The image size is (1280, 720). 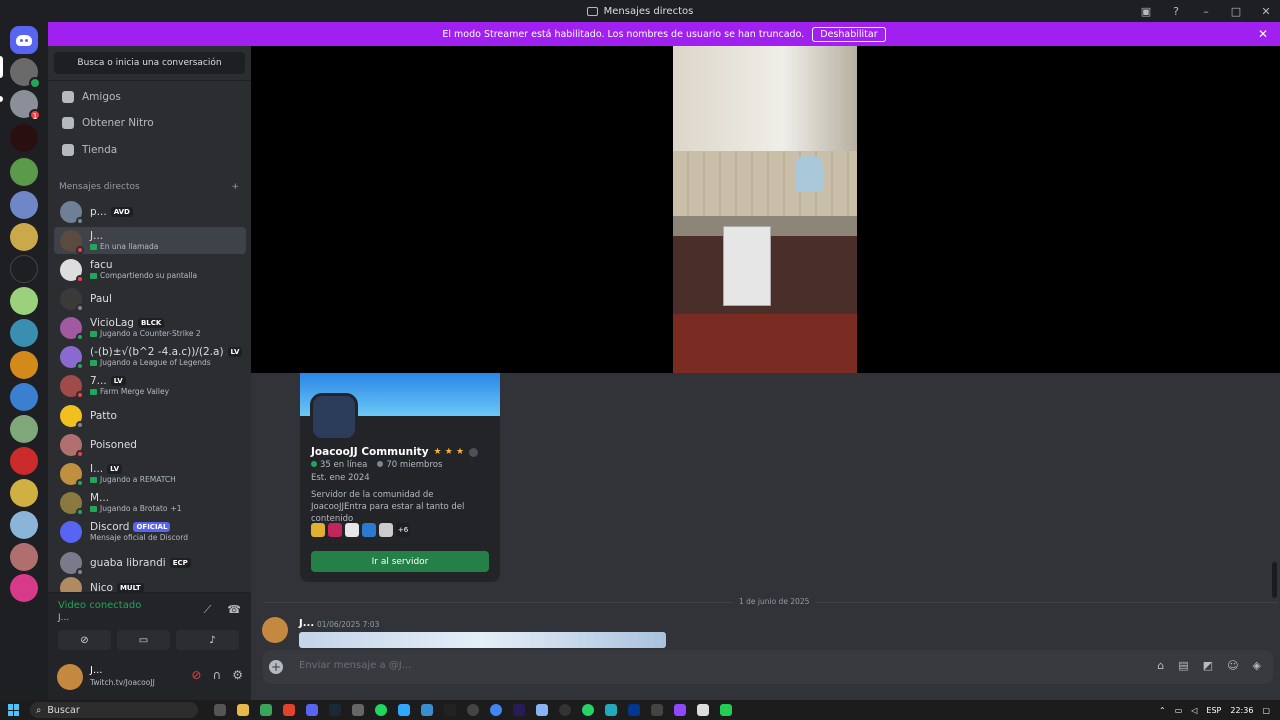 I want to click on taskbar-search: ⌕ Buscar, so click(x=114, y=710).